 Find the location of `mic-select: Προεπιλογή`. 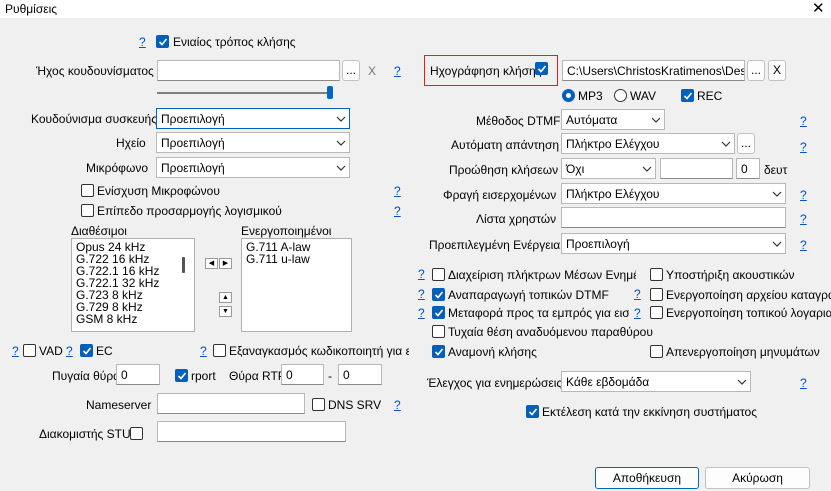

mic-select: Προεπιλογή is located at coordinates (253, 167).